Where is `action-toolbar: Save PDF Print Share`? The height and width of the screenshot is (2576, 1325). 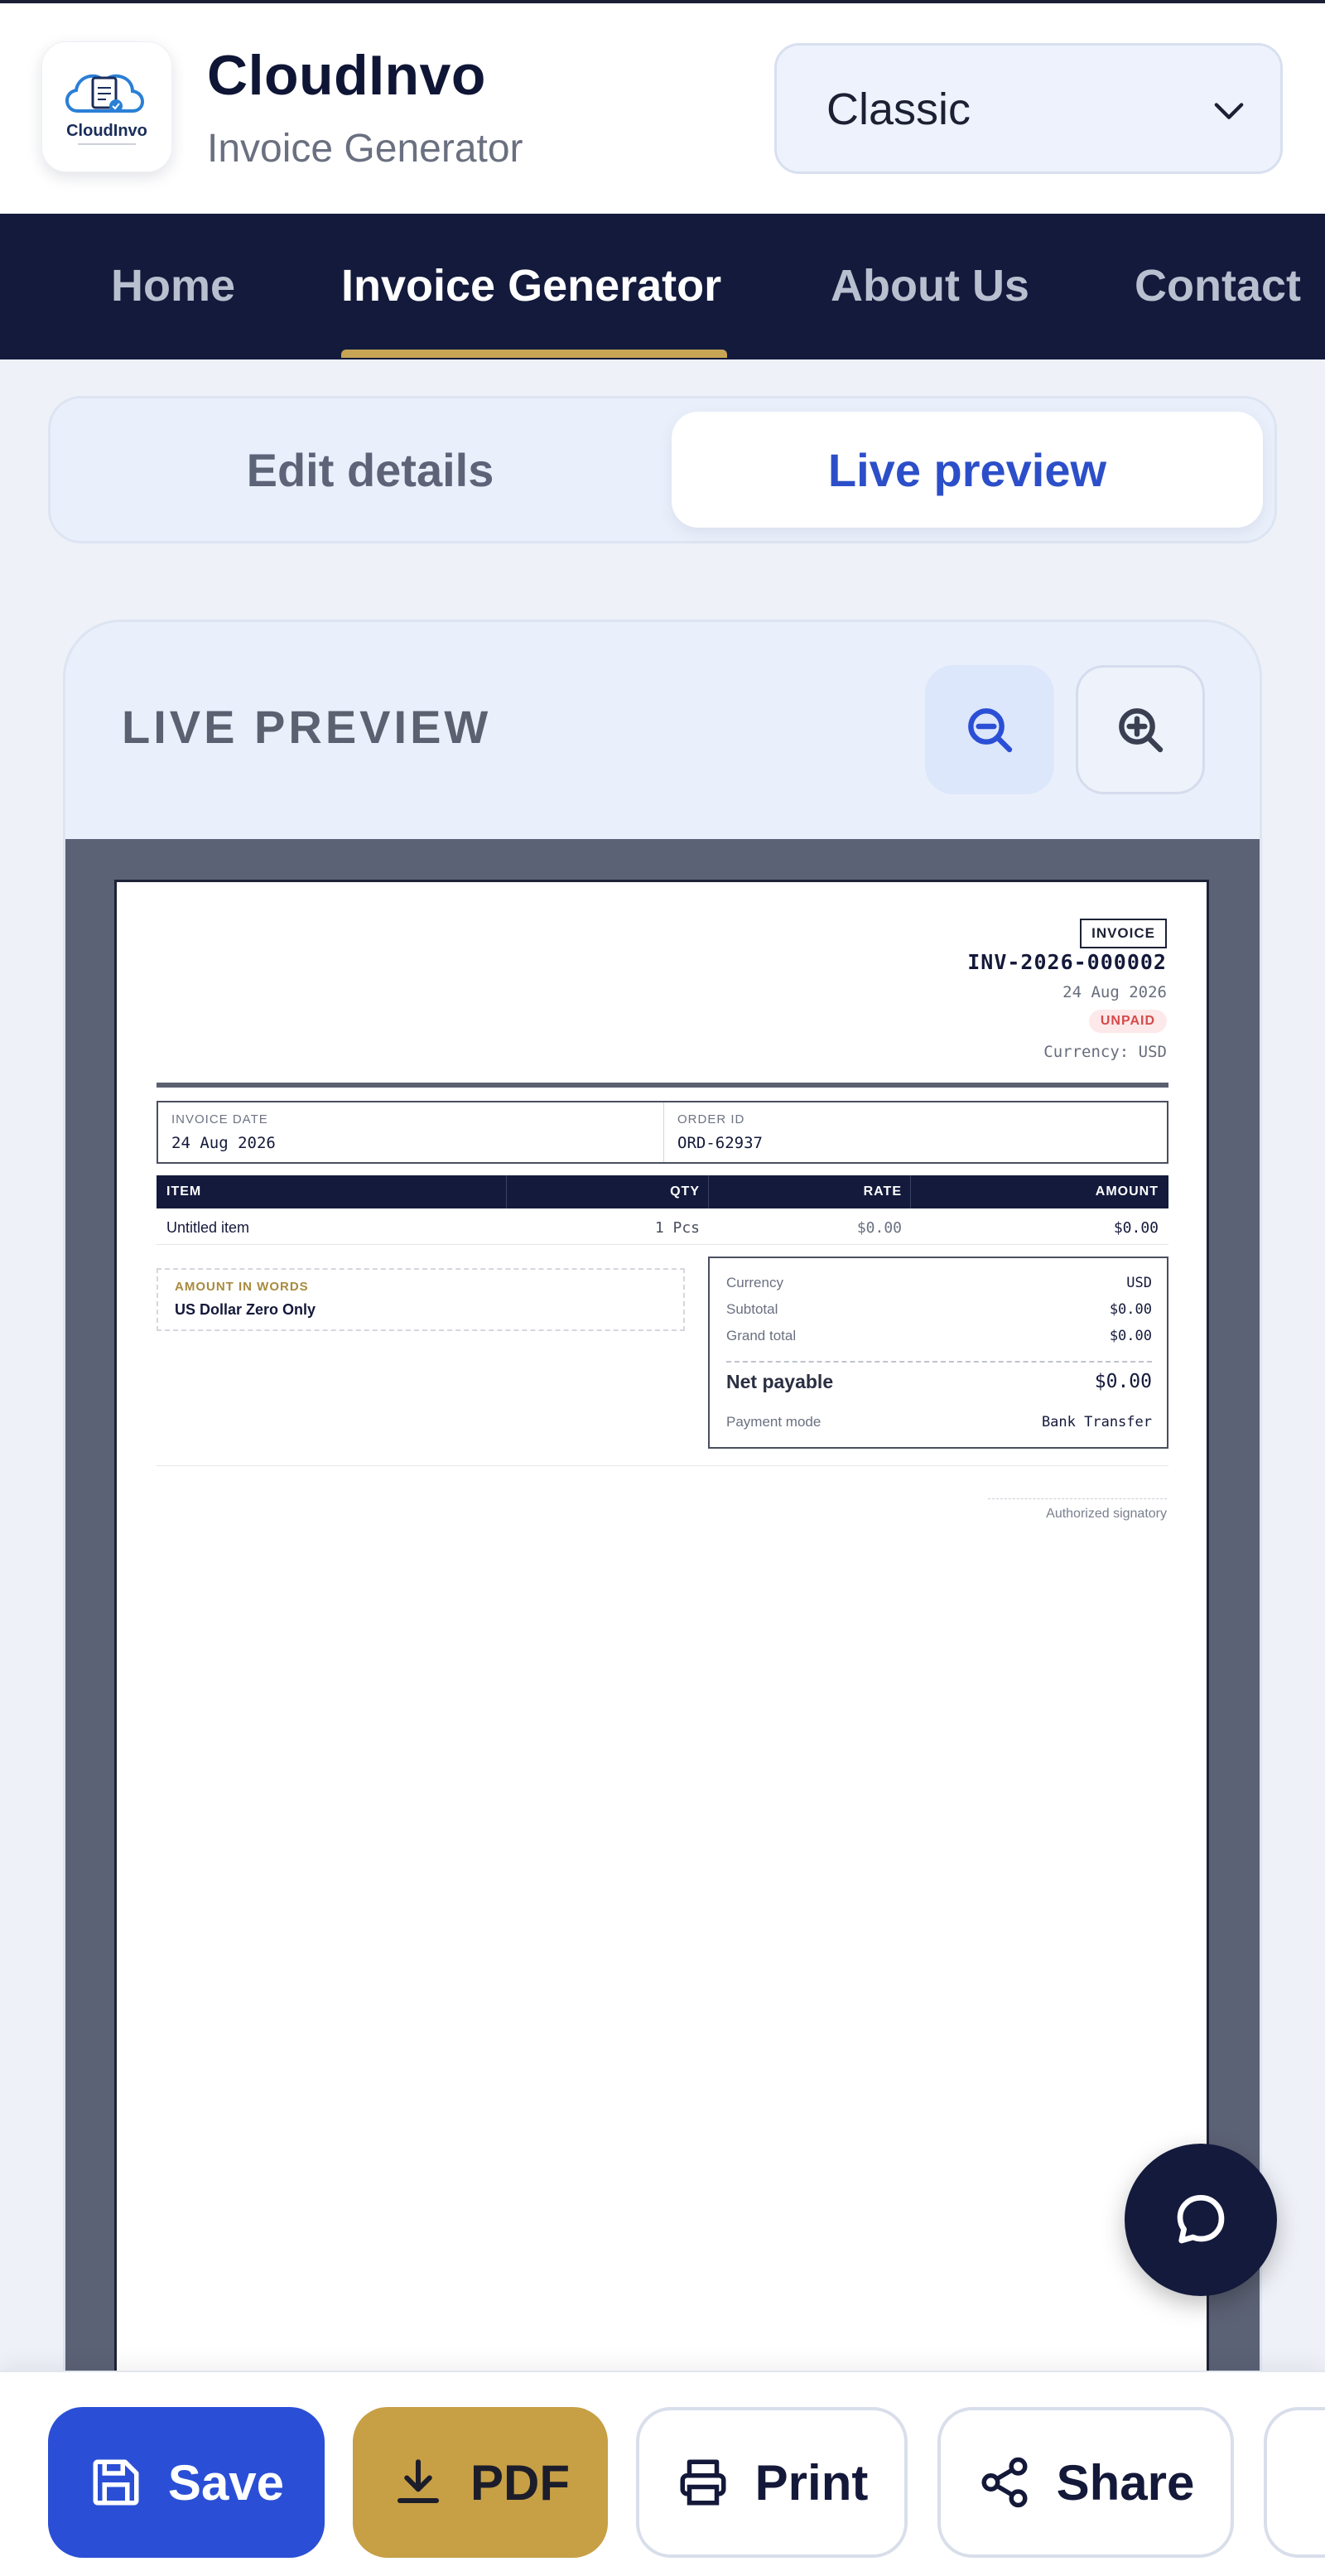 action-toolbar: Save PDF Print Share is located at coordinates (662, 2474).